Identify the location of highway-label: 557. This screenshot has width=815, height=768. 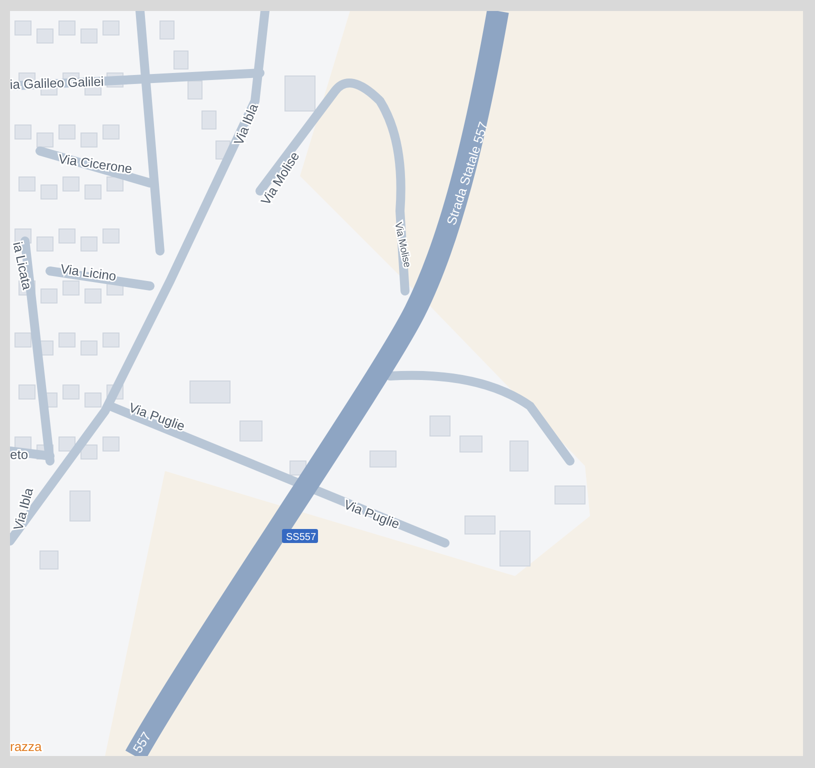
(142, 742).